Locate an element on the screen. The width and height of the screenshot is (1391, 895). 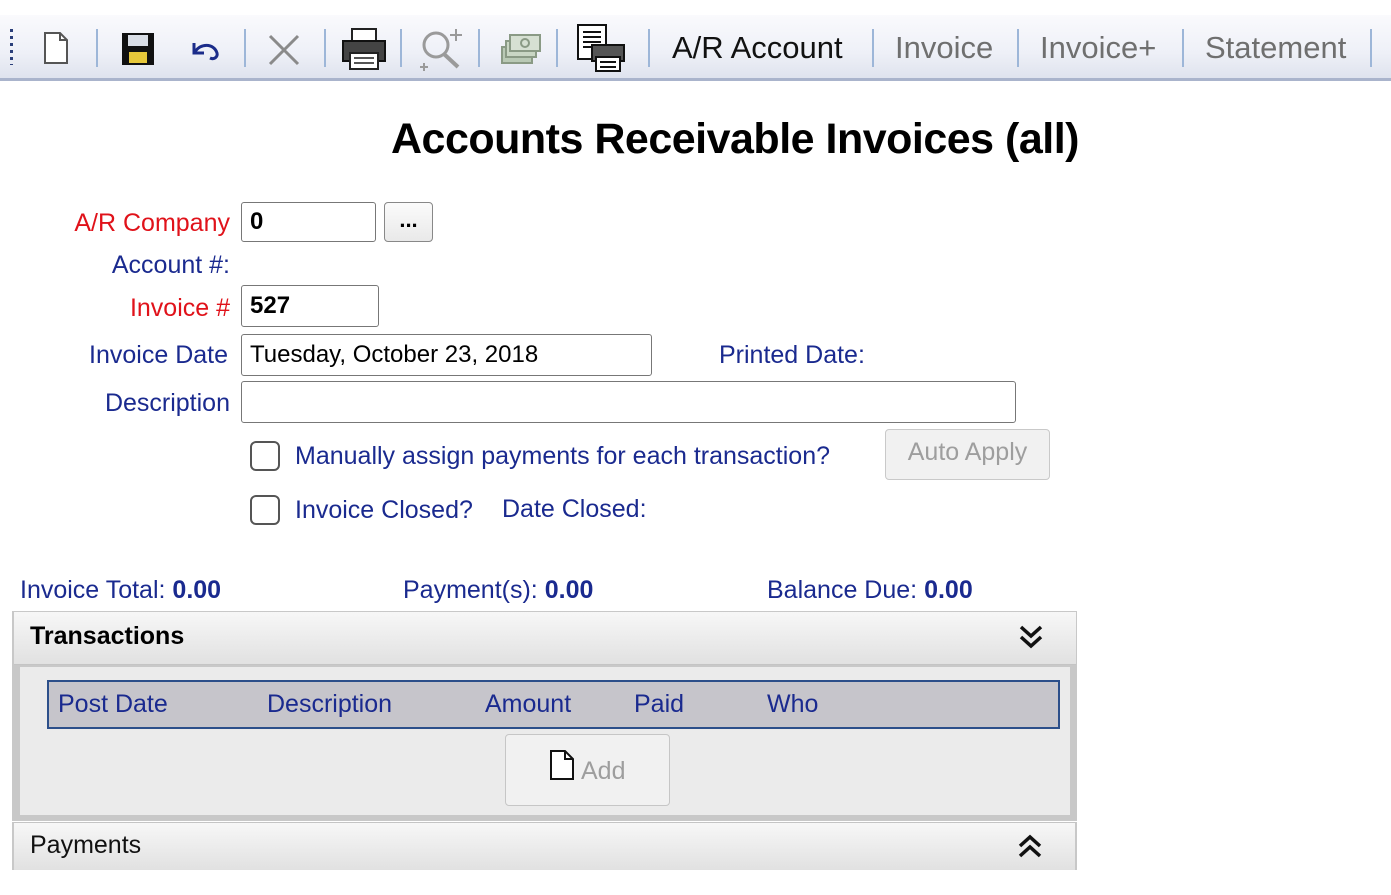
column-header-post-date: Post Date is located at coordinates (113, 704).